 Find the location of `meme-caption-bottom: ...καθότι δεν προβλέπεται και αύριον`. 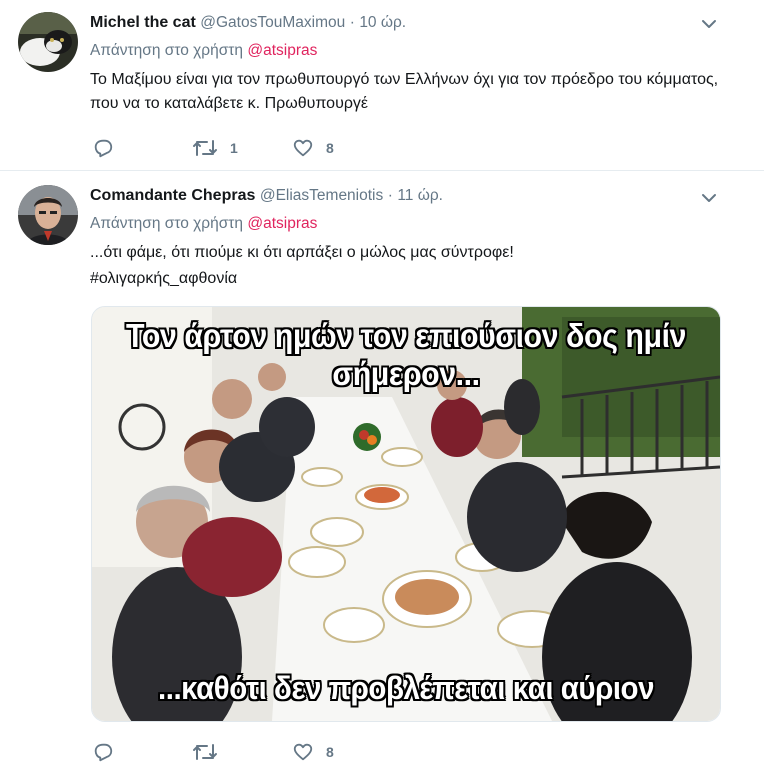

meme-caption-bottom: ...καθότι δεν προβλέπεται και αύριον is located at coordinates (406, 688).